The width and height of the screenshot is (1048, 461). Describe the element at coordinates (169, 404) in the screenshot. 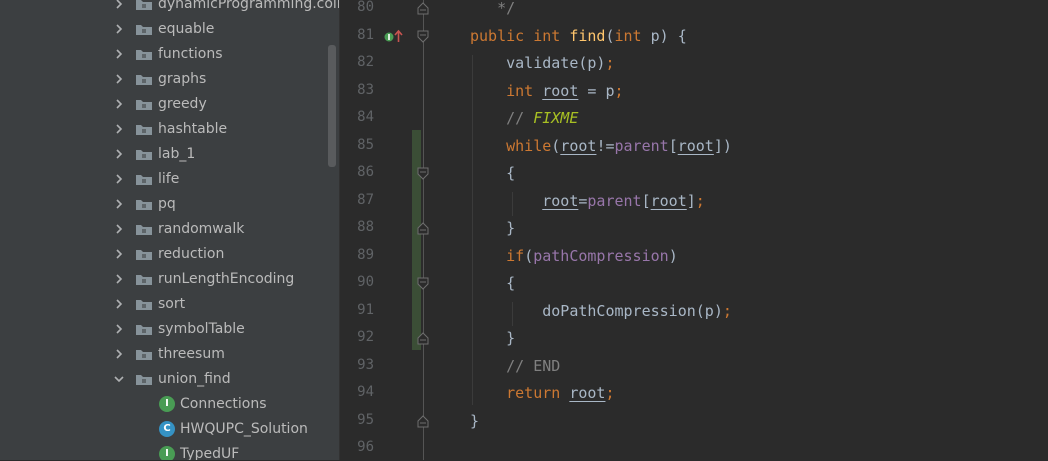

I see `tree-file-item: I Connections` at that location.